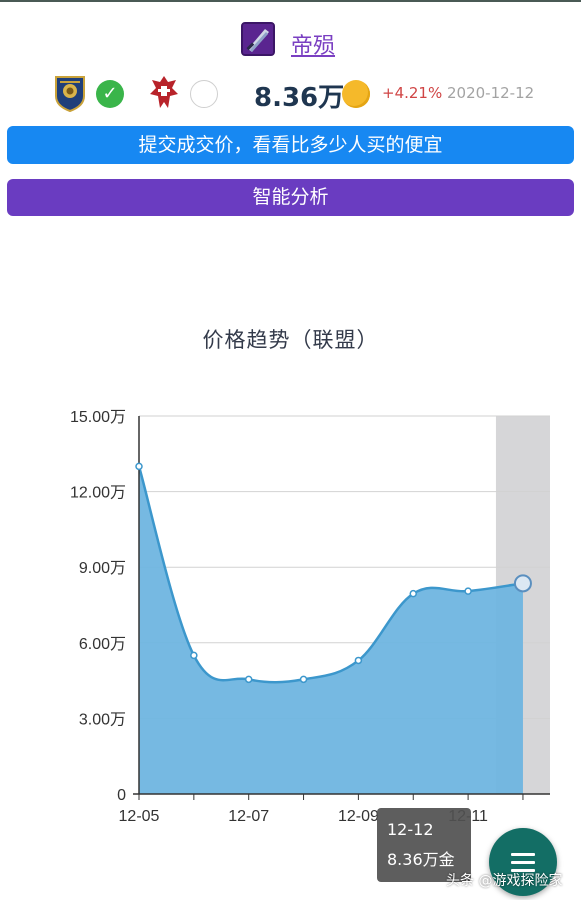  What do you see at coordinates (410, 829) in the screenshot?
I see `tooltip-date: 12-12` at bounding box center [410, 829].